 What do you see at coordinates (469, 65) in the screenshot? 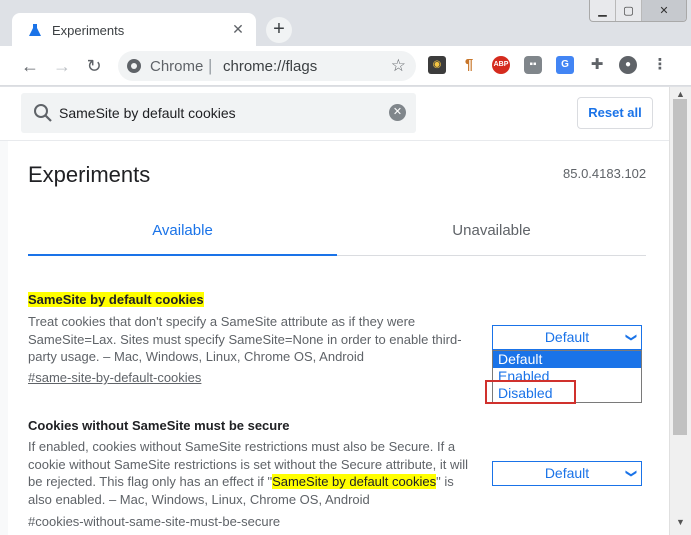
I see `paragraph-icon: ¶` at bounding box center [469, 65].